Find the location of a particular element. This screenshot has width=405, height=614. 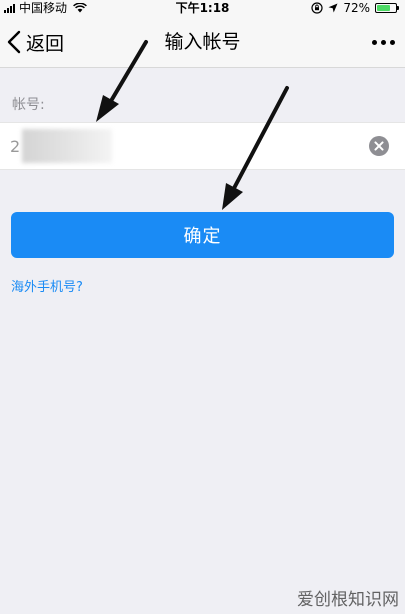

account-row is located at coordinates (202, 146).